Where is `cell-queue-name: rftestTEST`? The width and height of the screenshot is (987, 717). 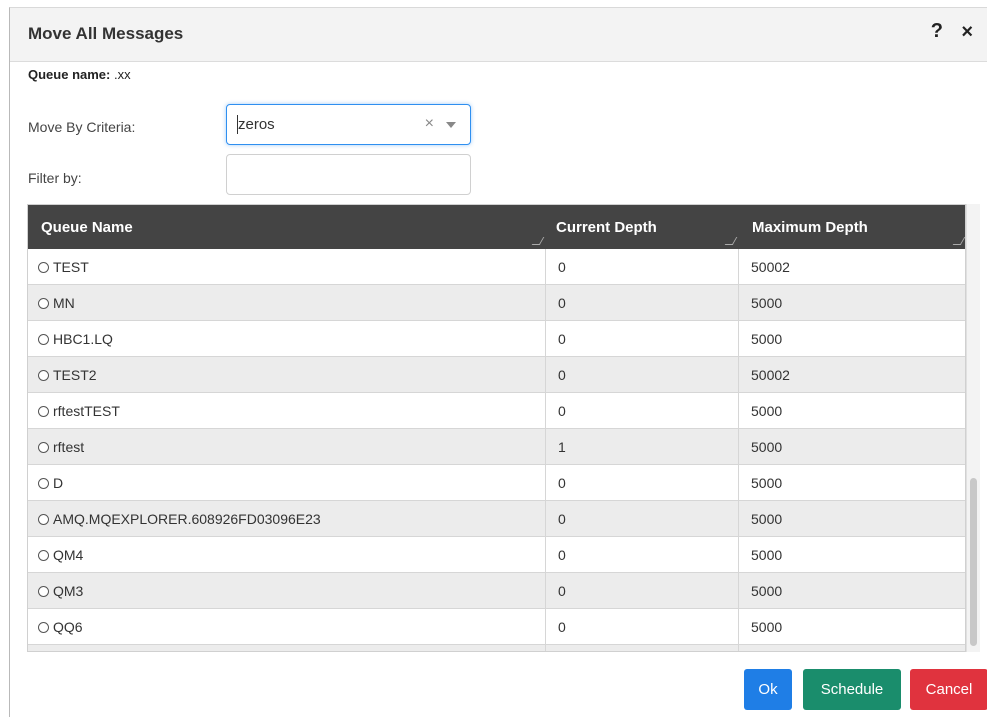 cell-queue-name: rftestTEST is located at coordinates (287, 411).